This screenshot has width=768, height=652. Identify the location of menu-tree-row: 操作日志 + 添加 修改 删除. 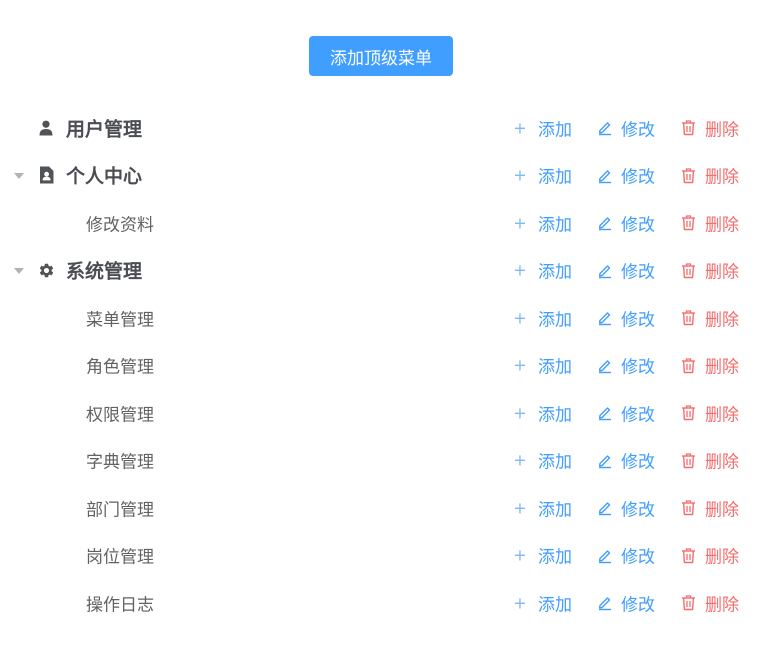
(384, 603).